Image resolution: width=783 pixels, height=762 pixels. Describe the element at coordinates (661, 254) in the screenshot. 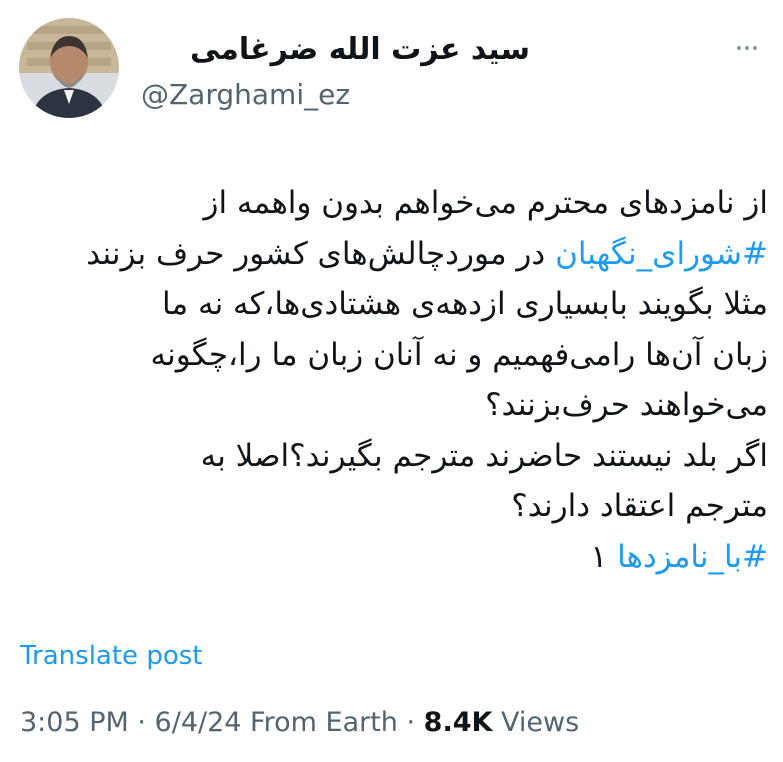

I see `hashtag-link: #شورای_نگهبان` at that location.